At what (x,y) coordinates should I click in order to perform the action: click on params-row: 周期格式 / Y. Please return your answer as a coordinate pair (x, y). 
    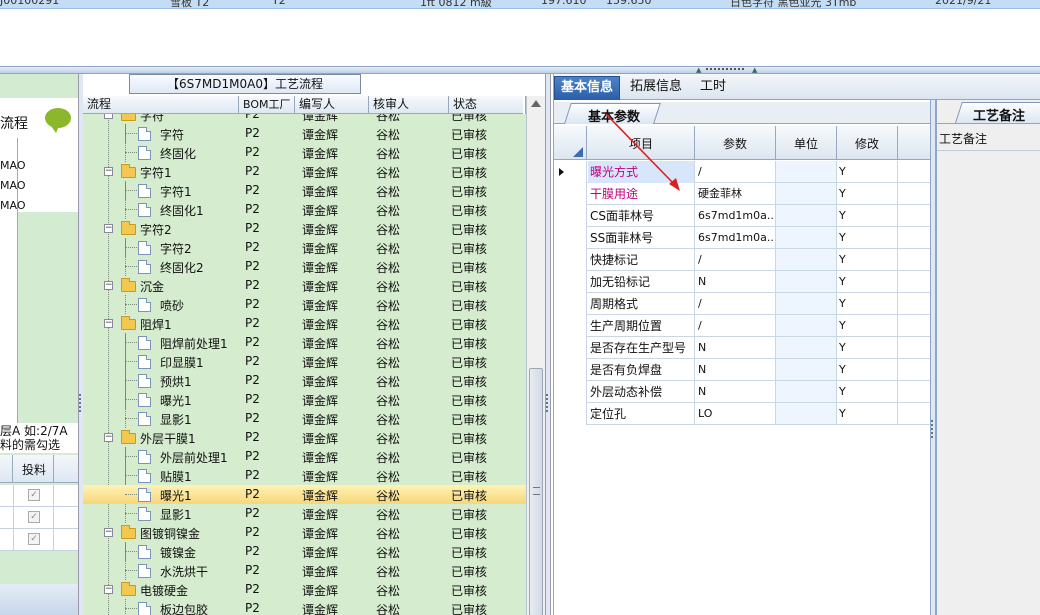
    Looking at the image, I should click on (742, 304).